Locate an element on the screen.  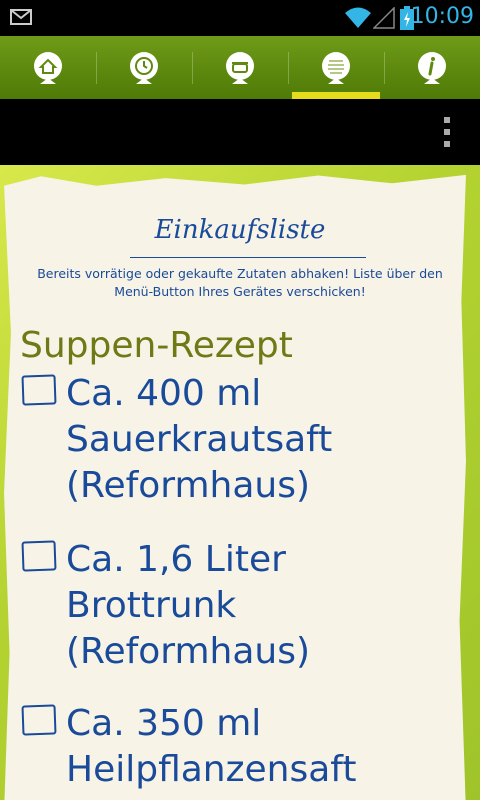
tab-timer is located at coordinates (144, 67).